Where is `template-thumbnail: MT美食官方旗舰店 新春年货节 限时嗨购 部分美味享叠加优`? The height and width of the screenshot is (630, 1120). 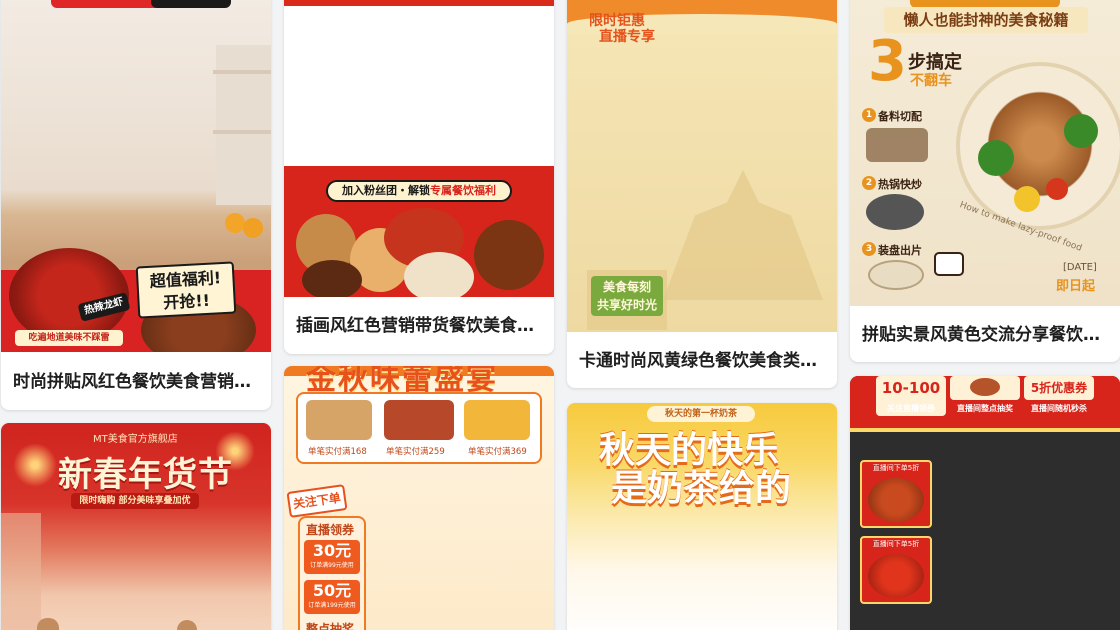 template-thumbnail: MT美食官方旗舰店 新春年货节 限时嗨购 部分美味享叠加优 is located at coordinates (136, 526).